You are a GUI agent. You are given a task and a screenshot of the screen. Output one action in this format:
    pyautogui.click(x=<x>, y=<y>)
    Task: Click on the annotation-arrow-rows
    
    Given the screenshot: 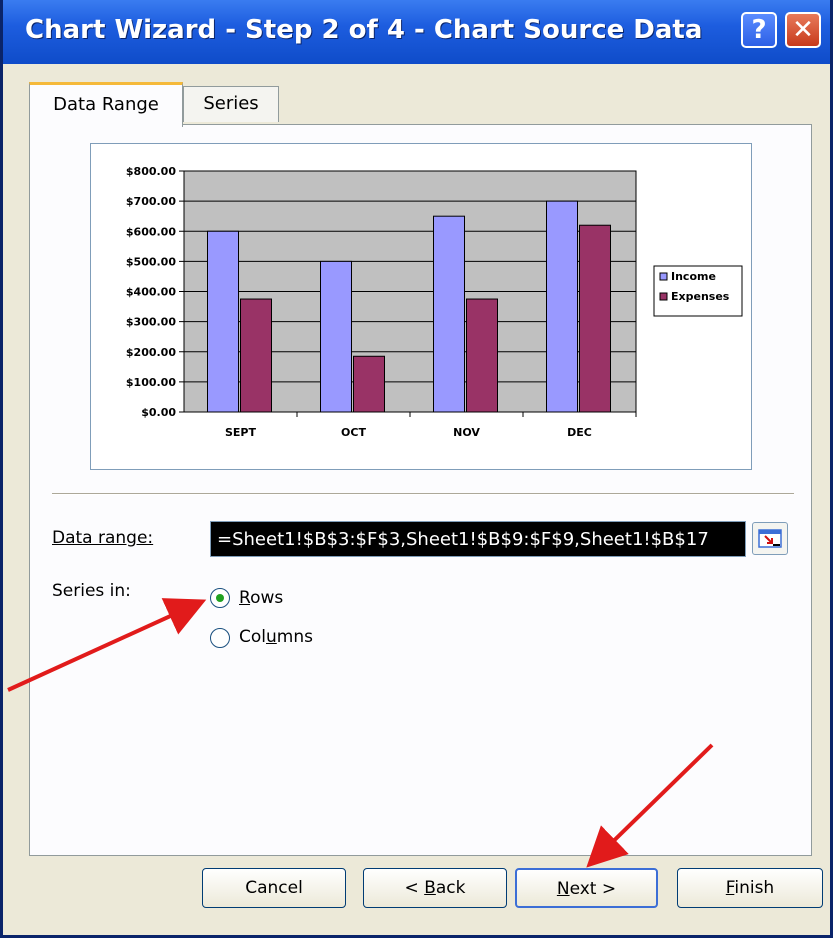 What is the action you would take?
    pyautogui.click(x=107, y=645)
    